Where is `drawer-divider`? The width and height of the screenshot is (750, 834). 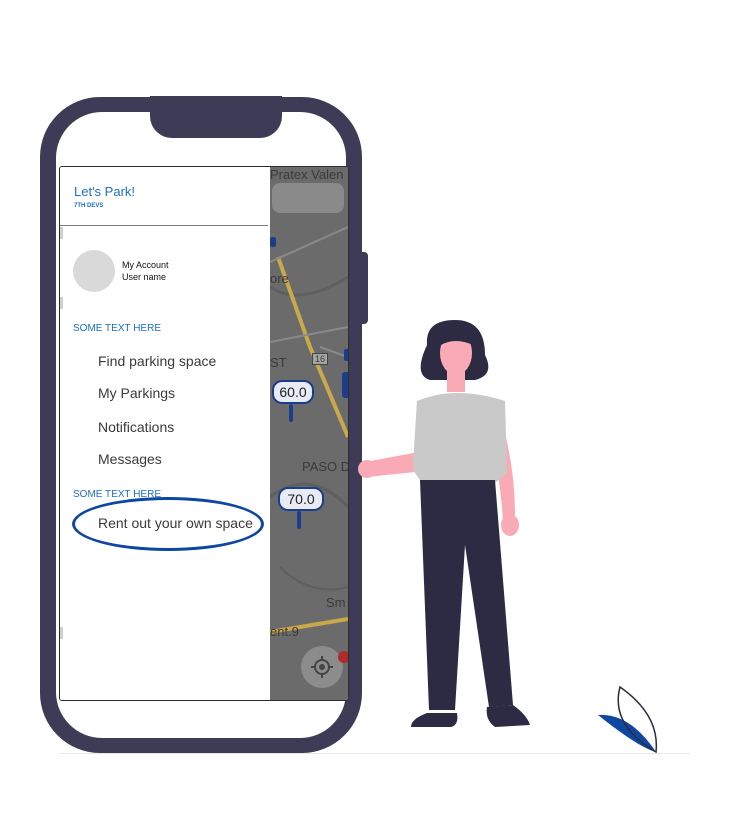 drawer-divider is located at coordinates (164, 225).